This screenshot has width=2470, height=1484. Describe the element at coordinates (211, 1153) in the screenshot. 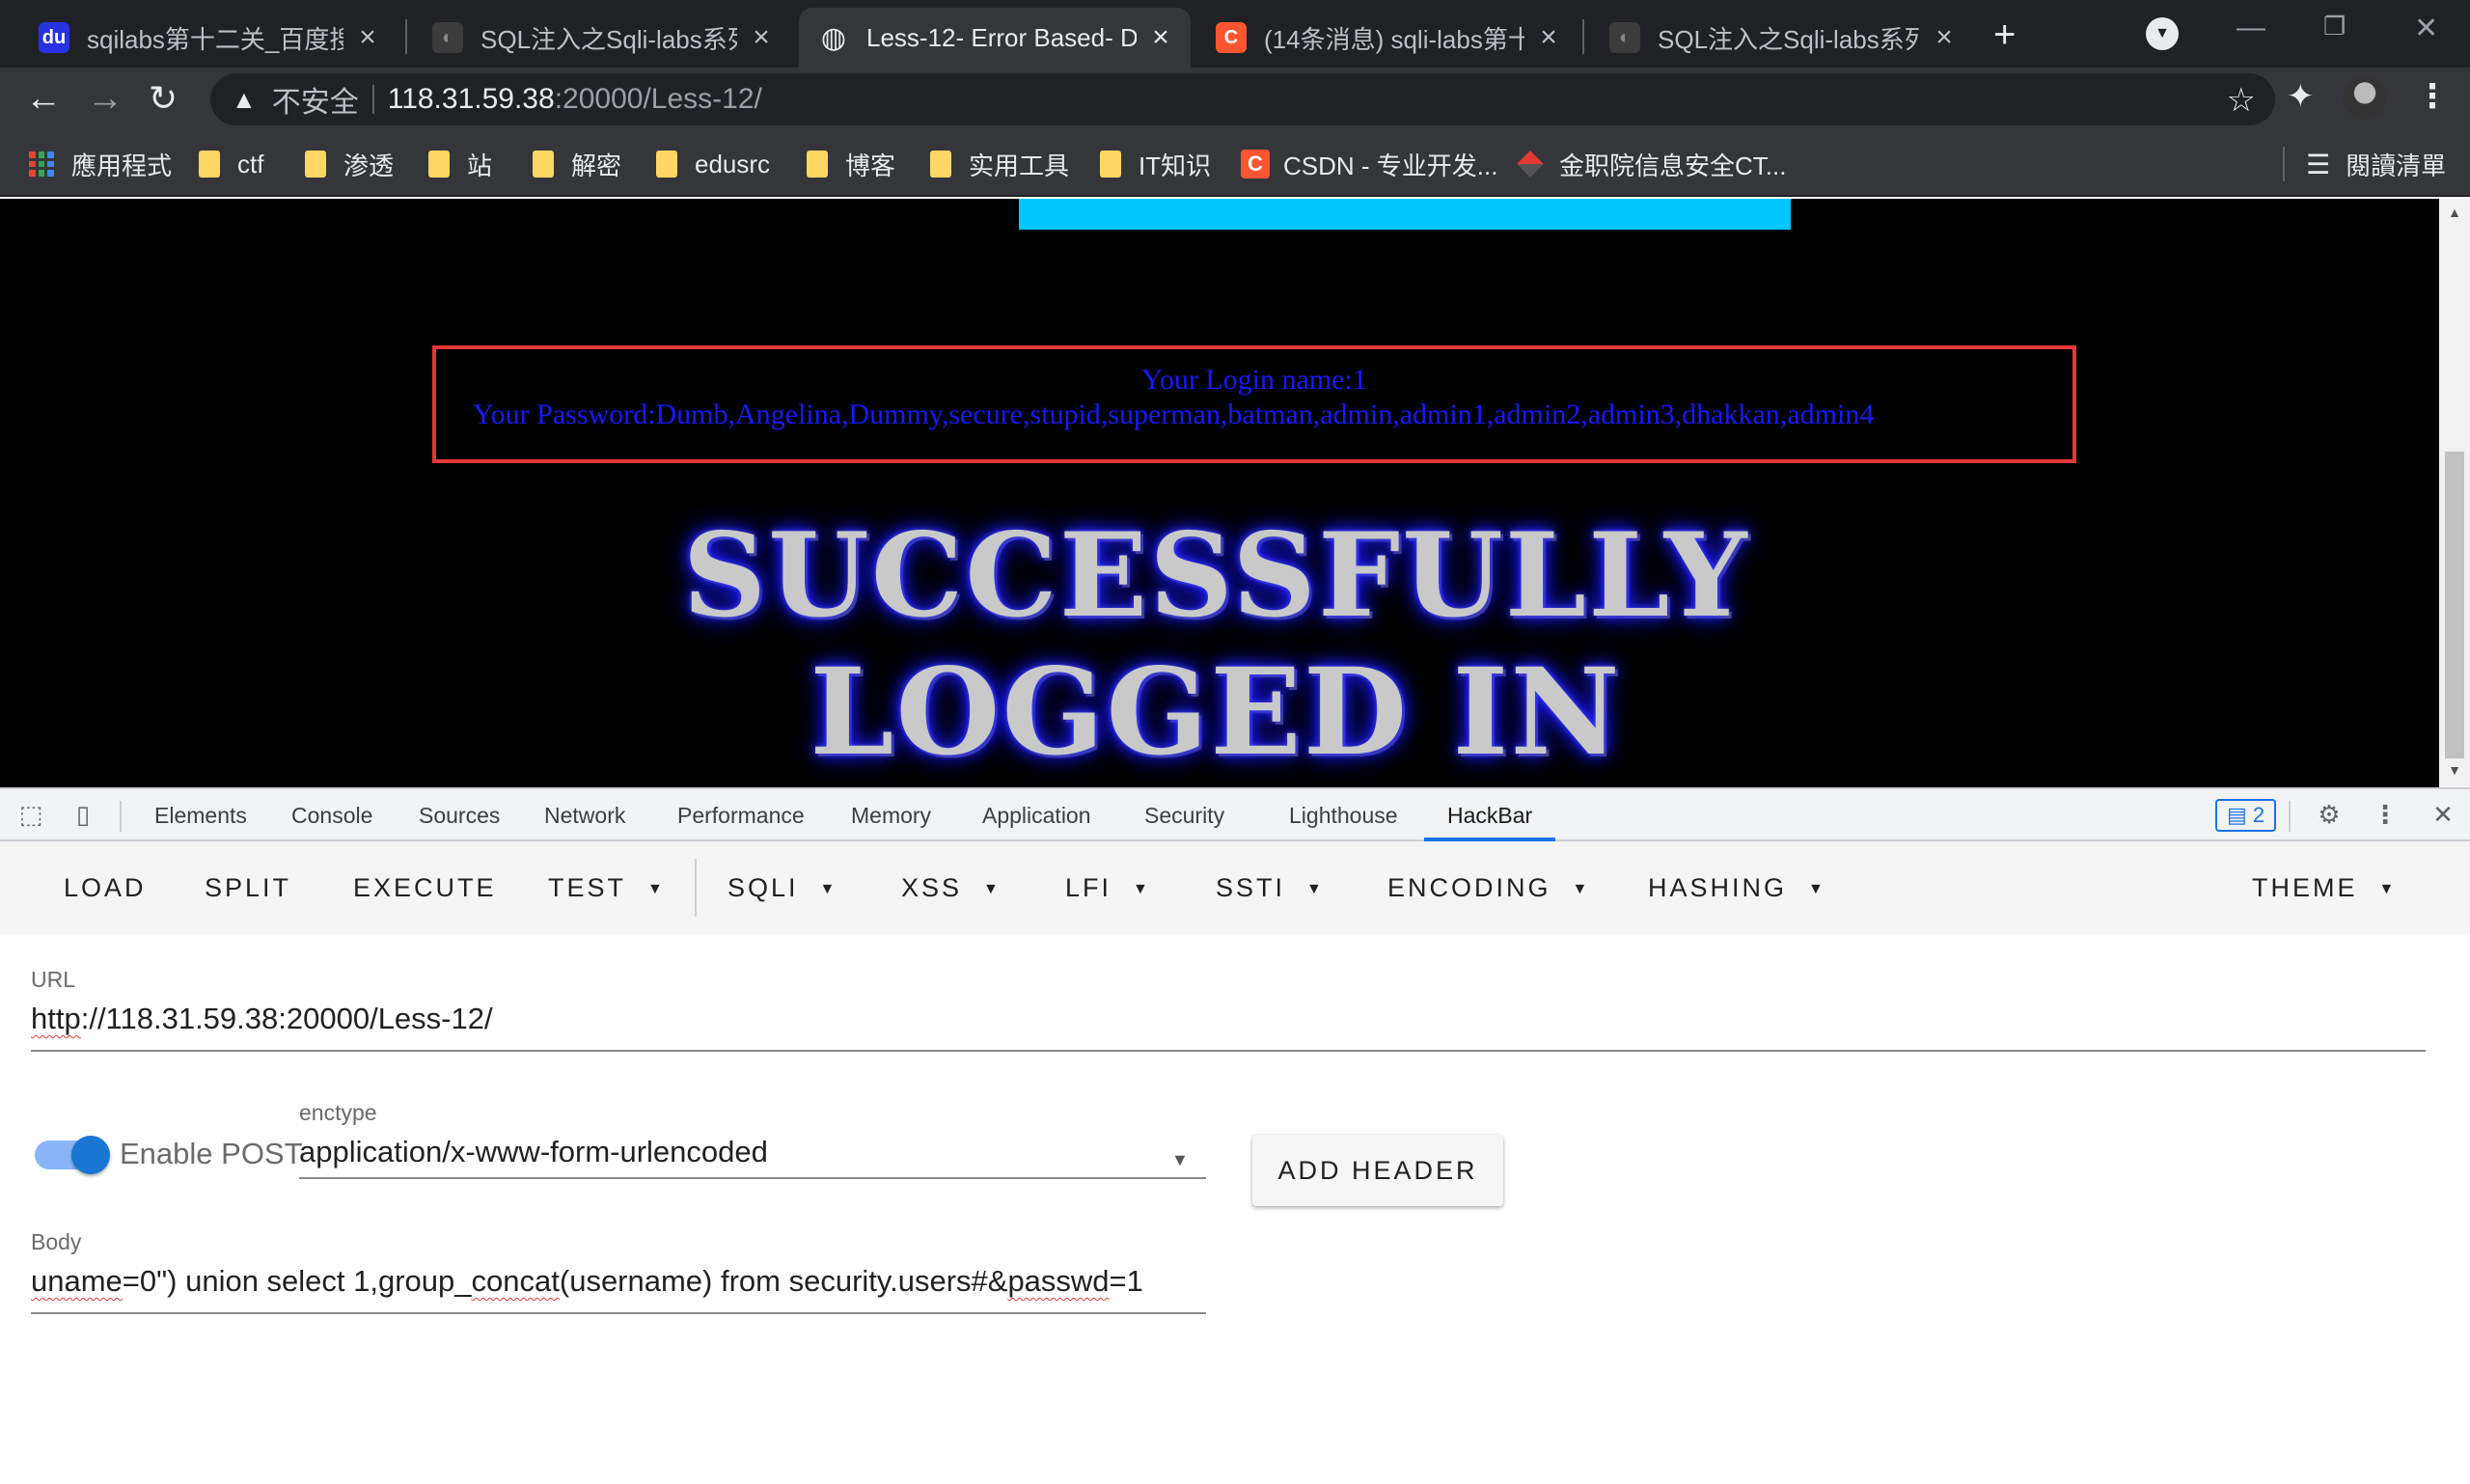

I see `enable-post-label: Enable POST` at that location.